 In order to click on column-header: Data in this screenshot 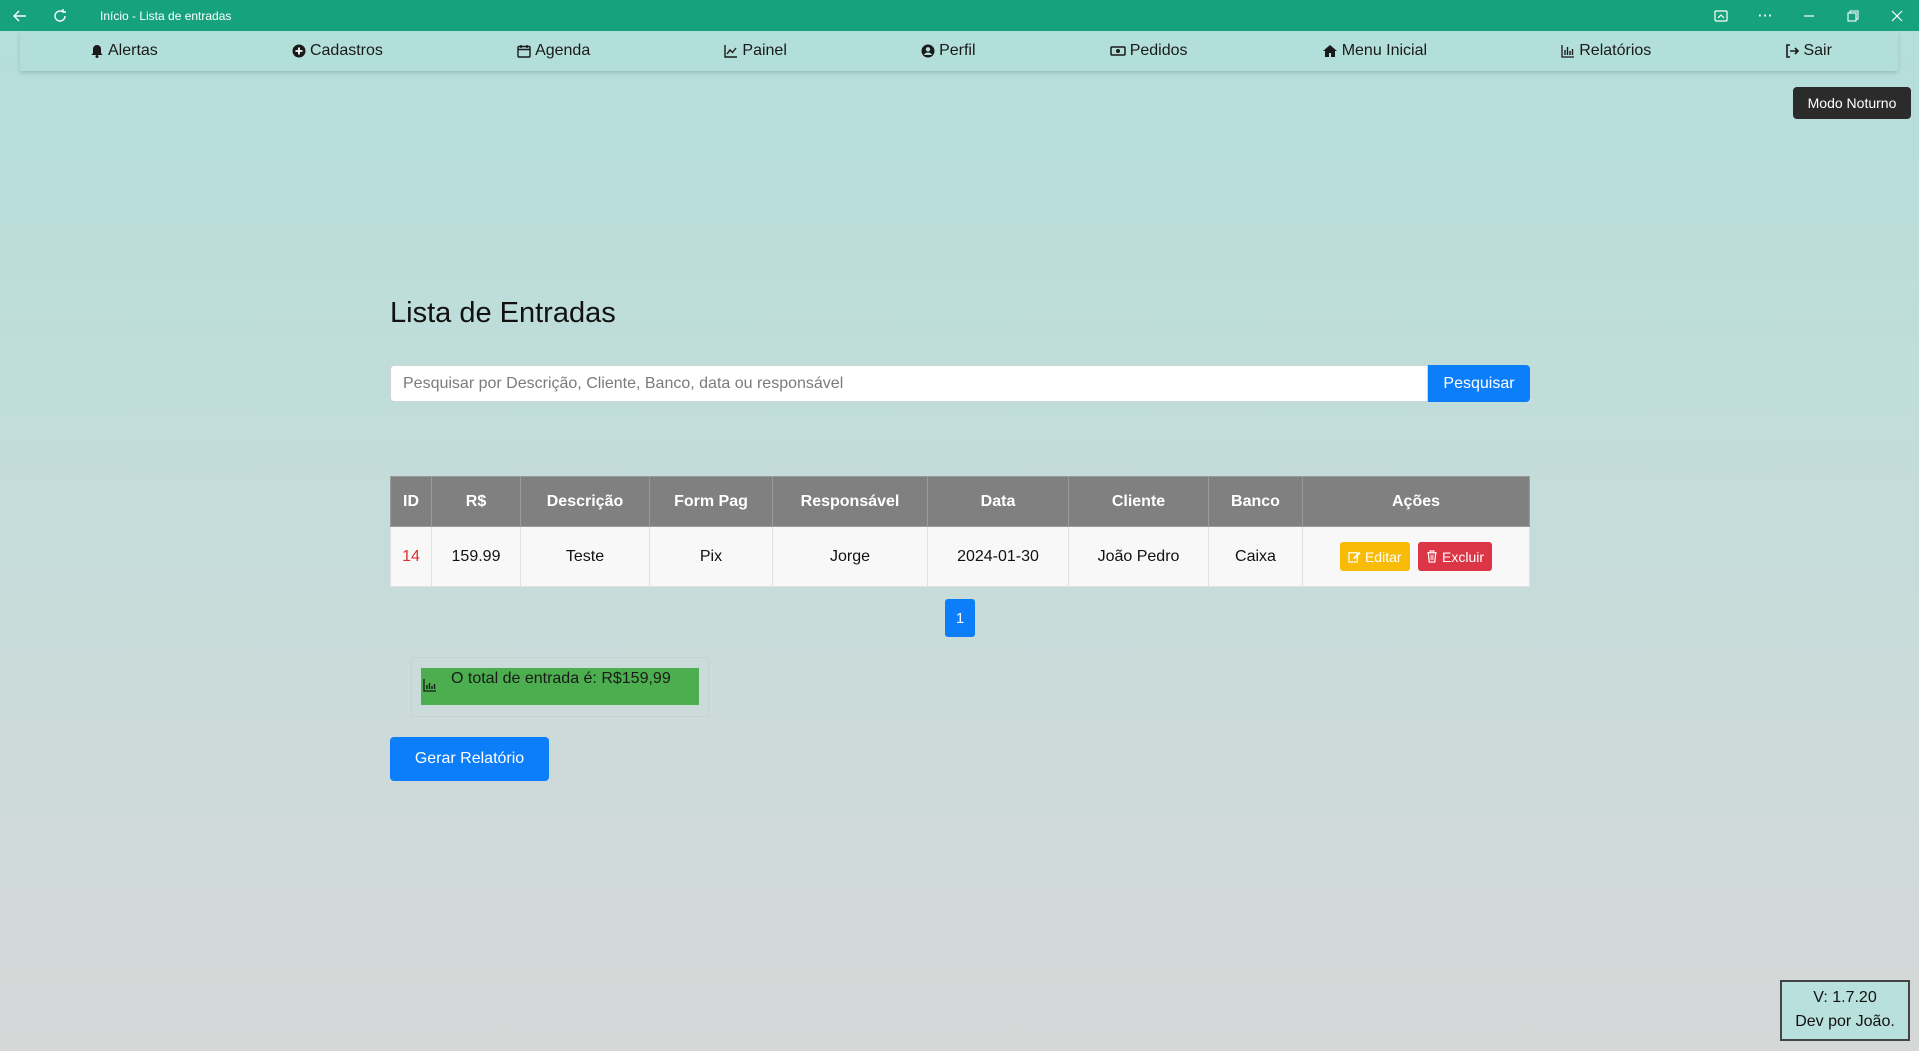, I will do `click(998, 501)`.